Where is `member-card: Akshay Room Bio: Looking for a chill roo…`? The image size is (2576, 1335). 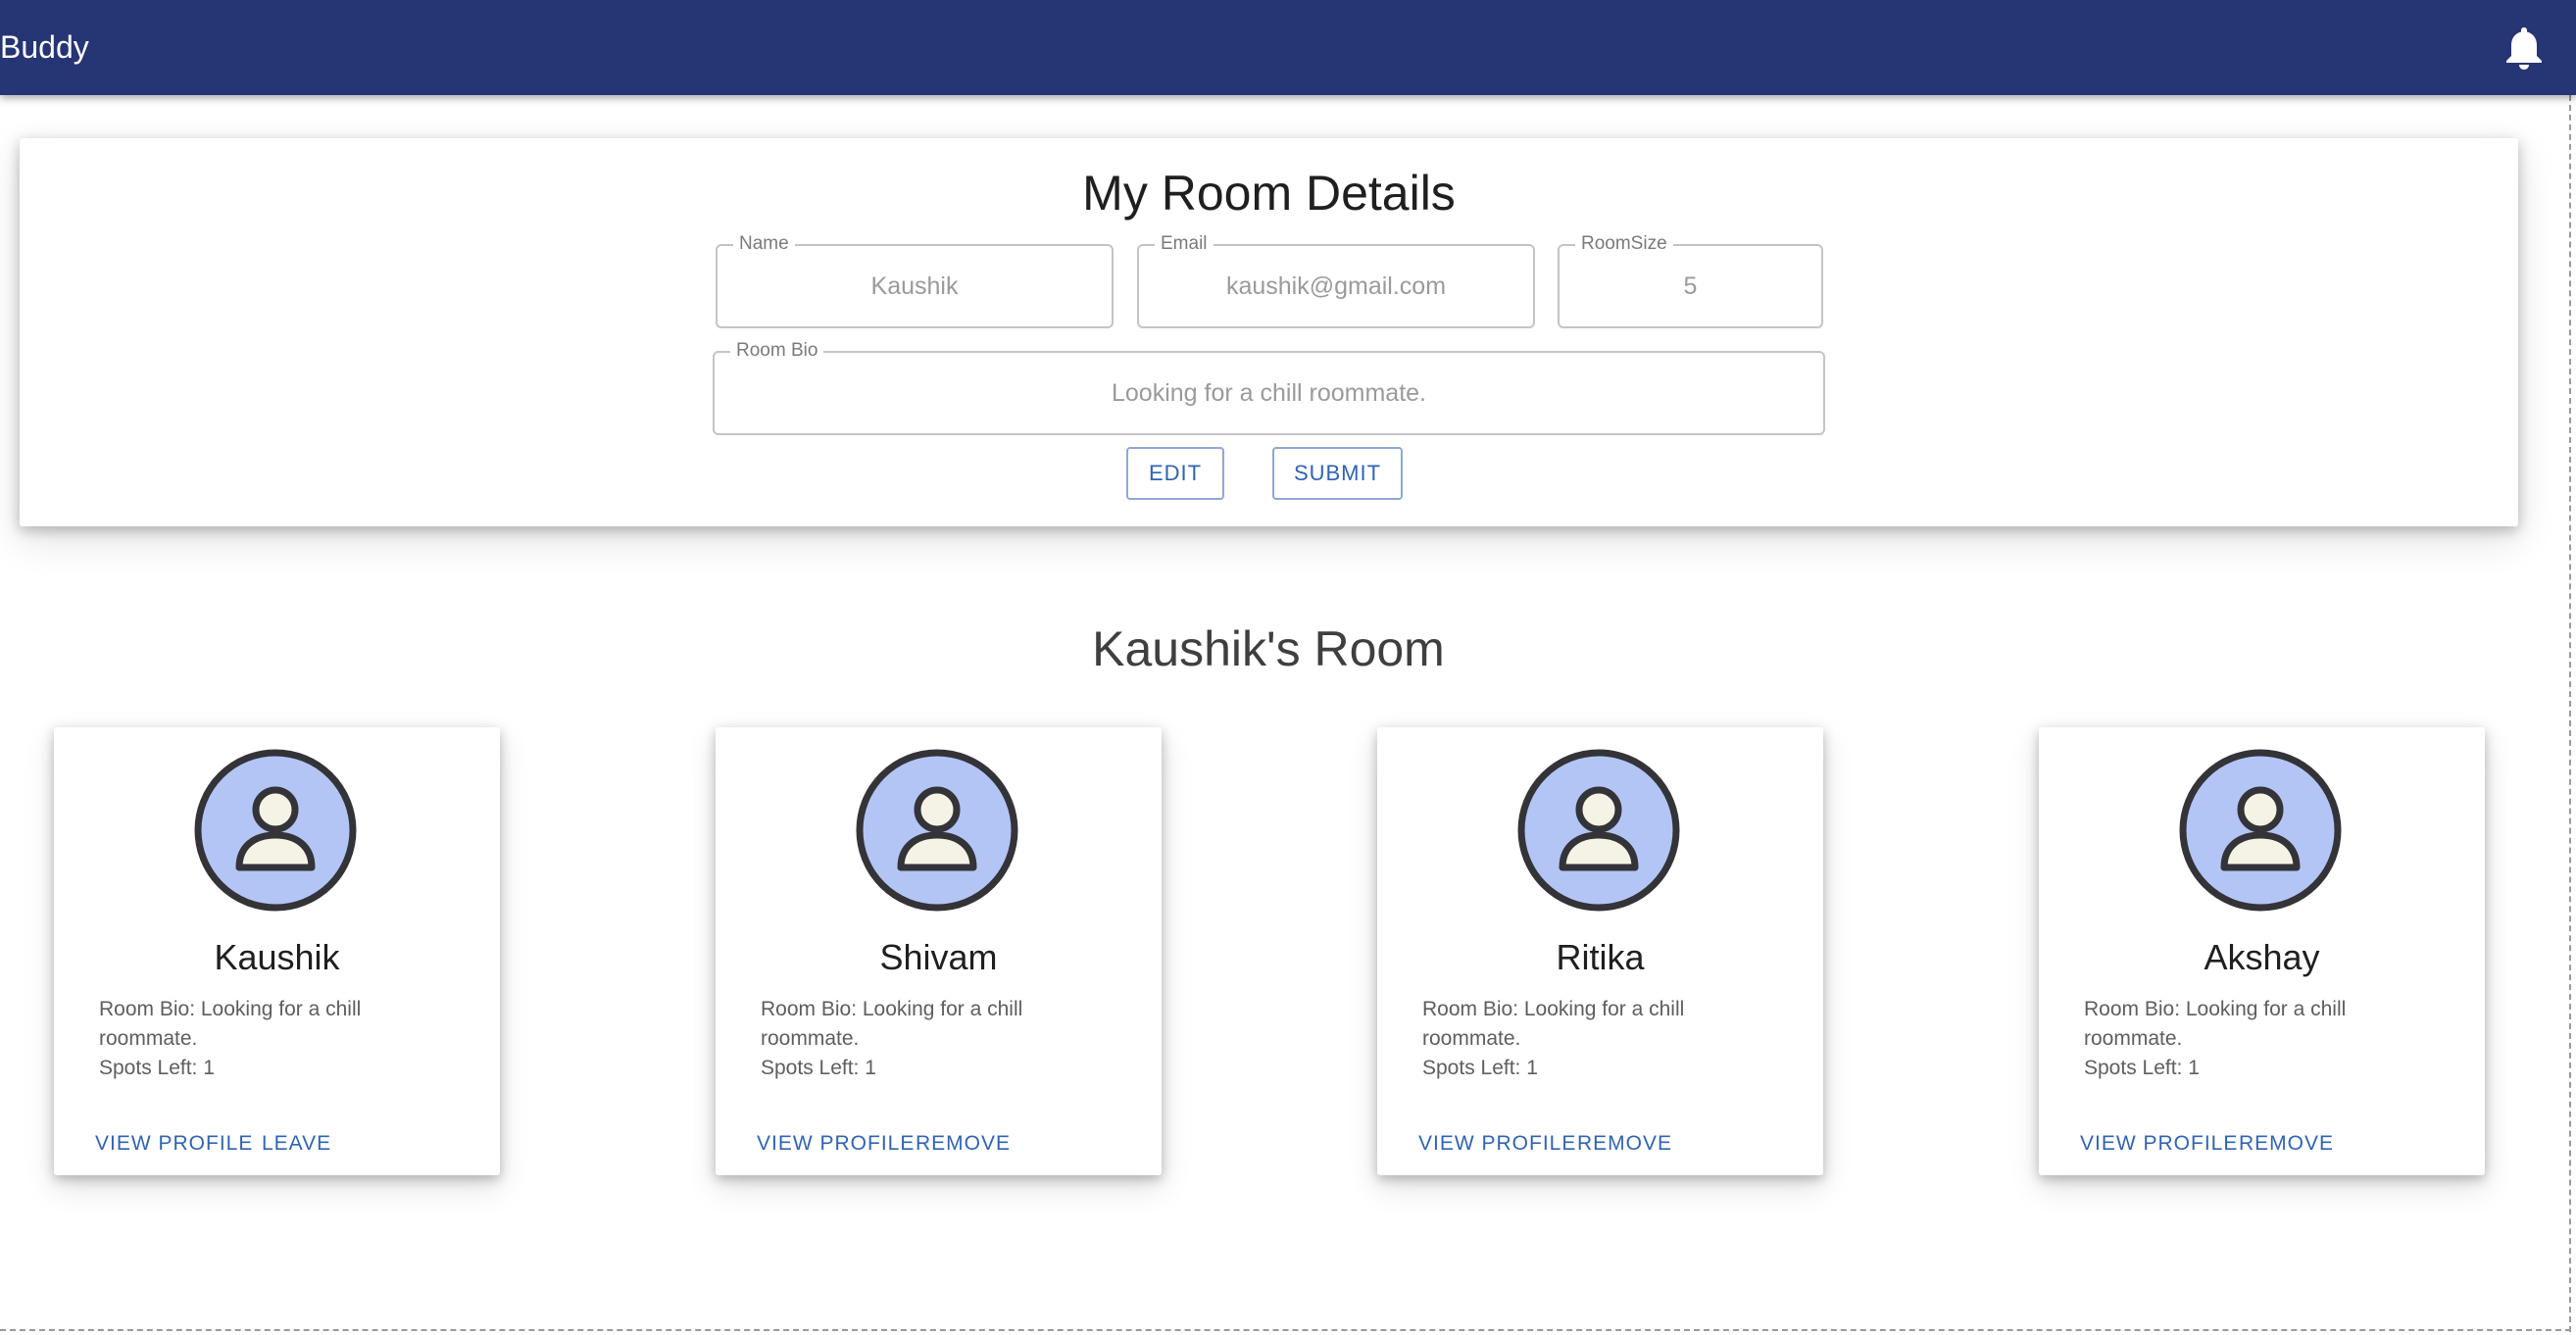
member-card: Akshay Room Bio: Looking for a chill roo… is located at coordinates (2262, 951).